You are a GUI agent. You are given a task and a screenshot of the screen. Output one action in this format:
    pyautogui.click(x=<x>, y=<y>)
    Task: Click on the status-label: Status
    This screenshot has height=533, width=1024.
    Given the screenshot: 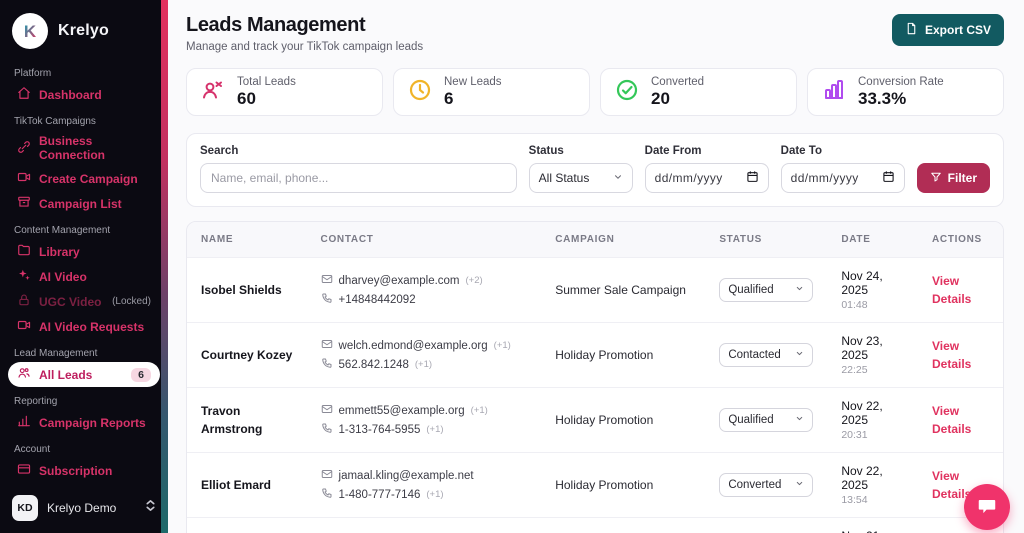 What is the action you would take?
    pyautogui.click(x=546, y=151)
    